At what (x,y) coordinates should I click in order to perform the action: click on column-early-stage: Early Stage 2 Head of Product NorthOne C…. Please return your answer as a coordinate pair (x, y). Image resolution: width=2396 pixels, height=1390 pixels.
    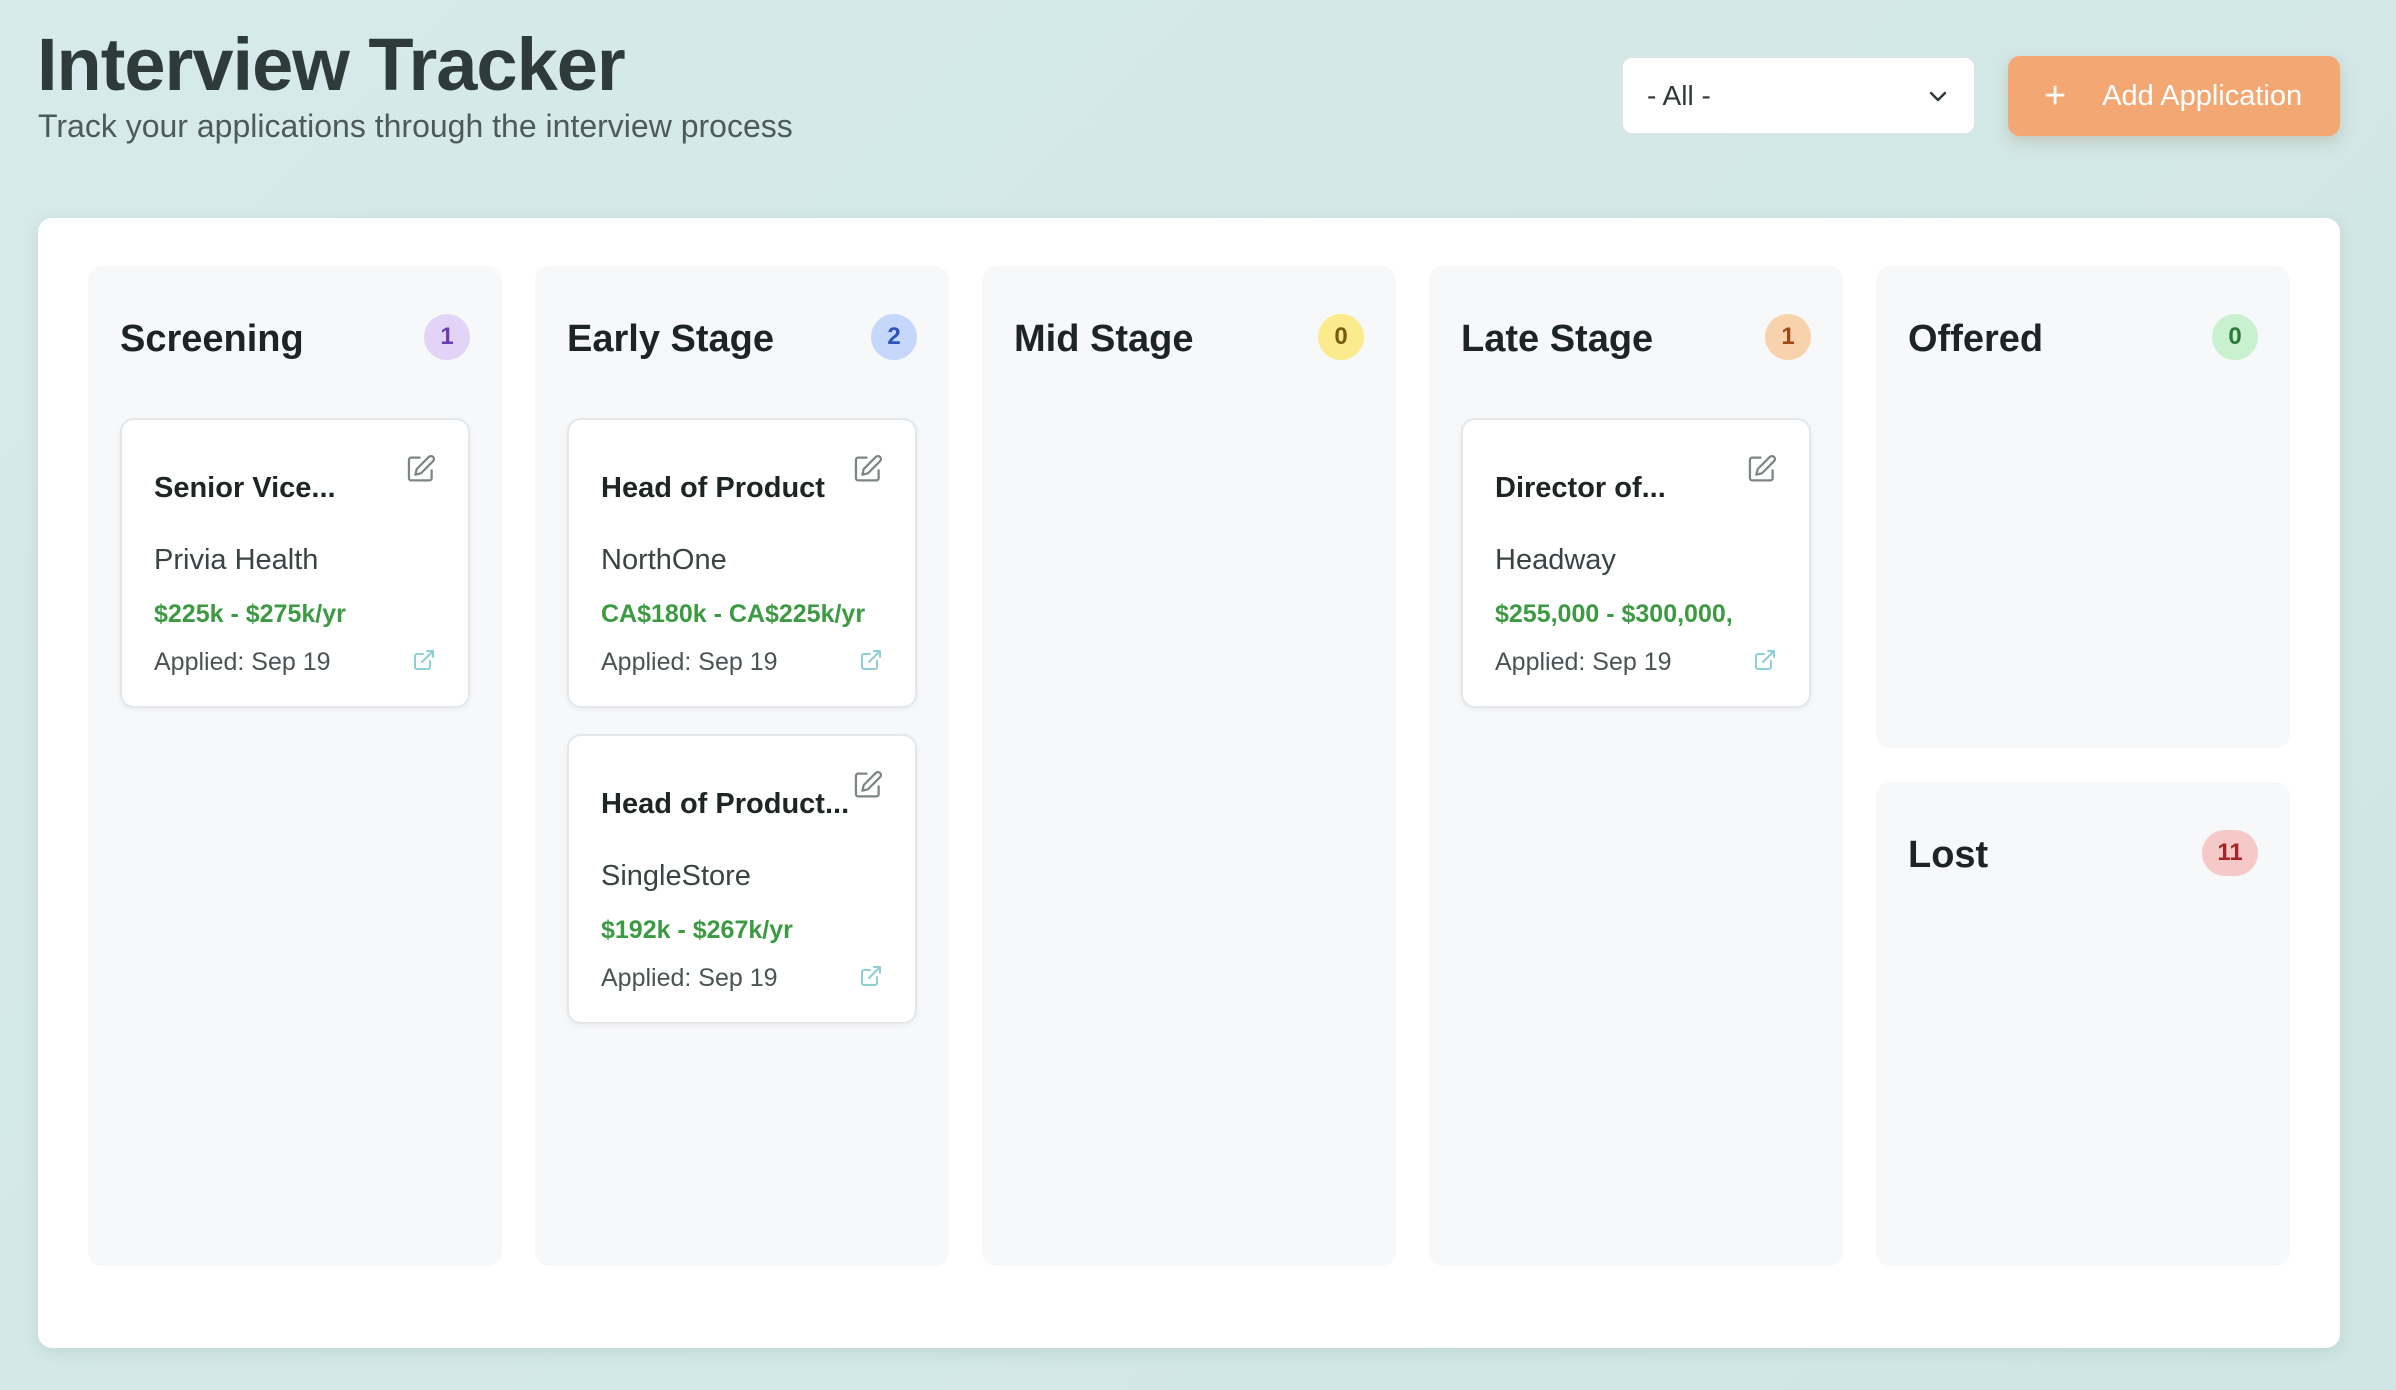
    Looking at the image, I should click on (742, 766).